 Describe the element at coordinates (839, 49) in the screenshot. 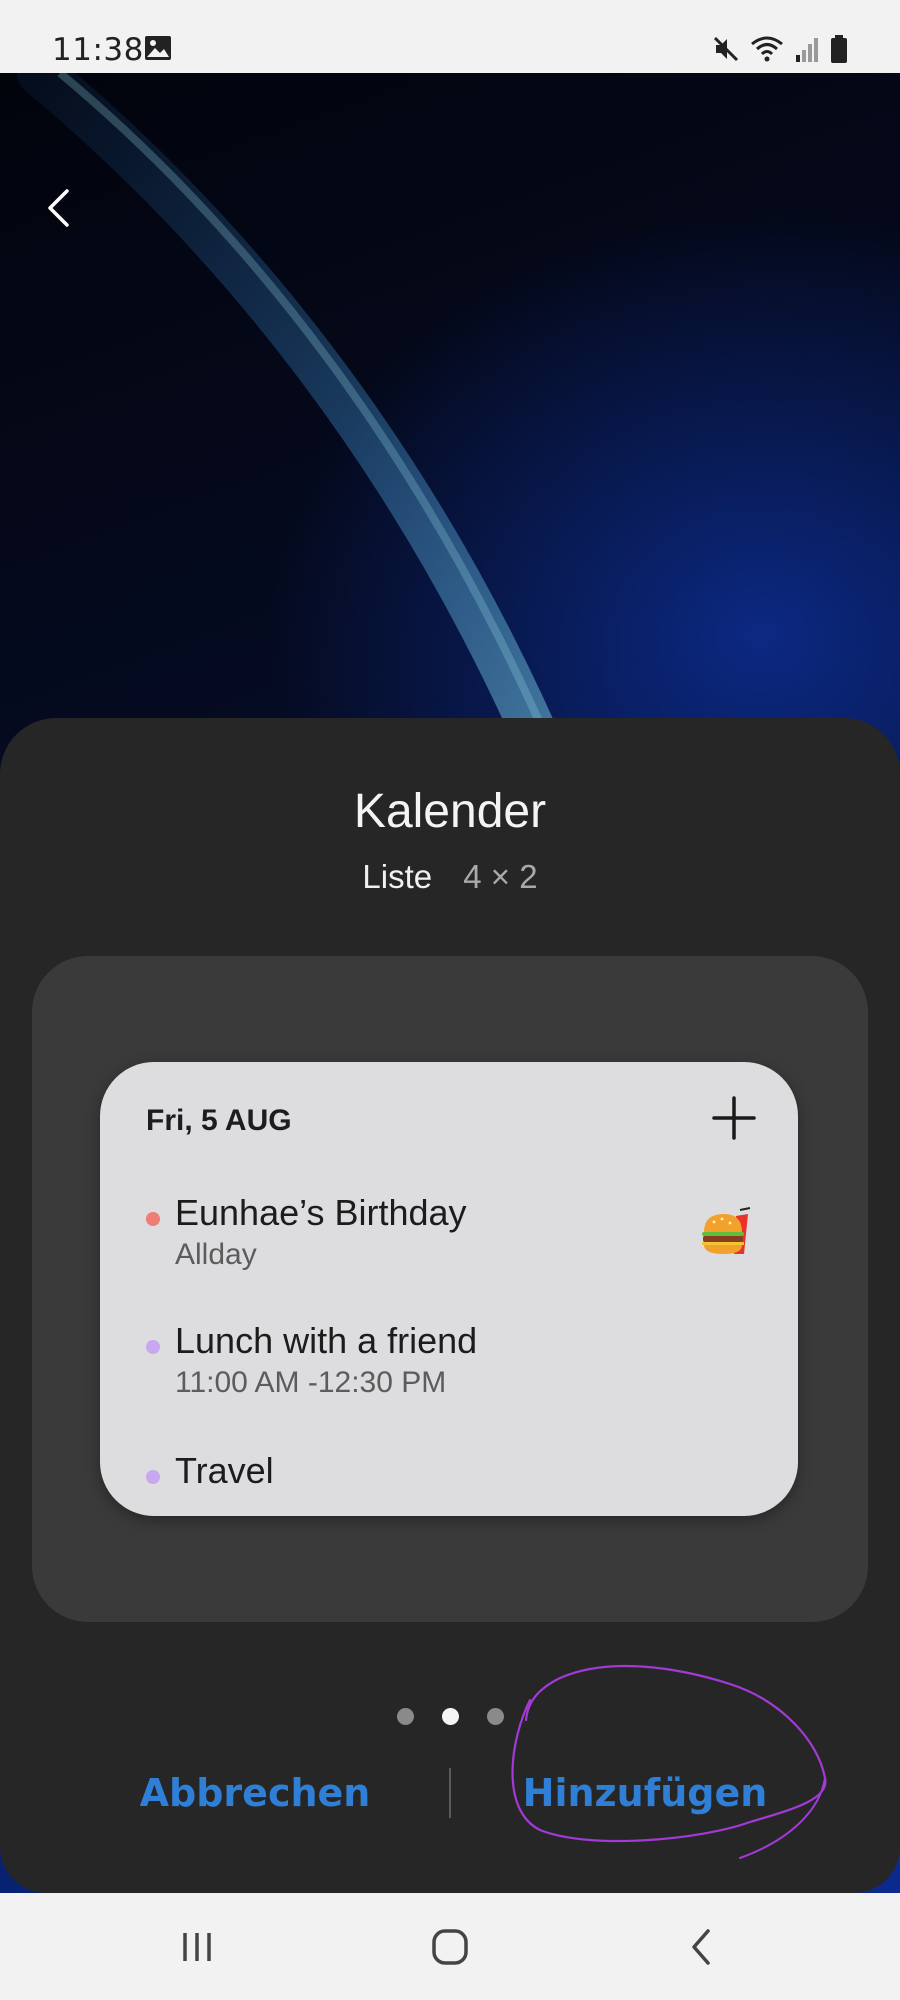

I see `battery-icon` at that location.